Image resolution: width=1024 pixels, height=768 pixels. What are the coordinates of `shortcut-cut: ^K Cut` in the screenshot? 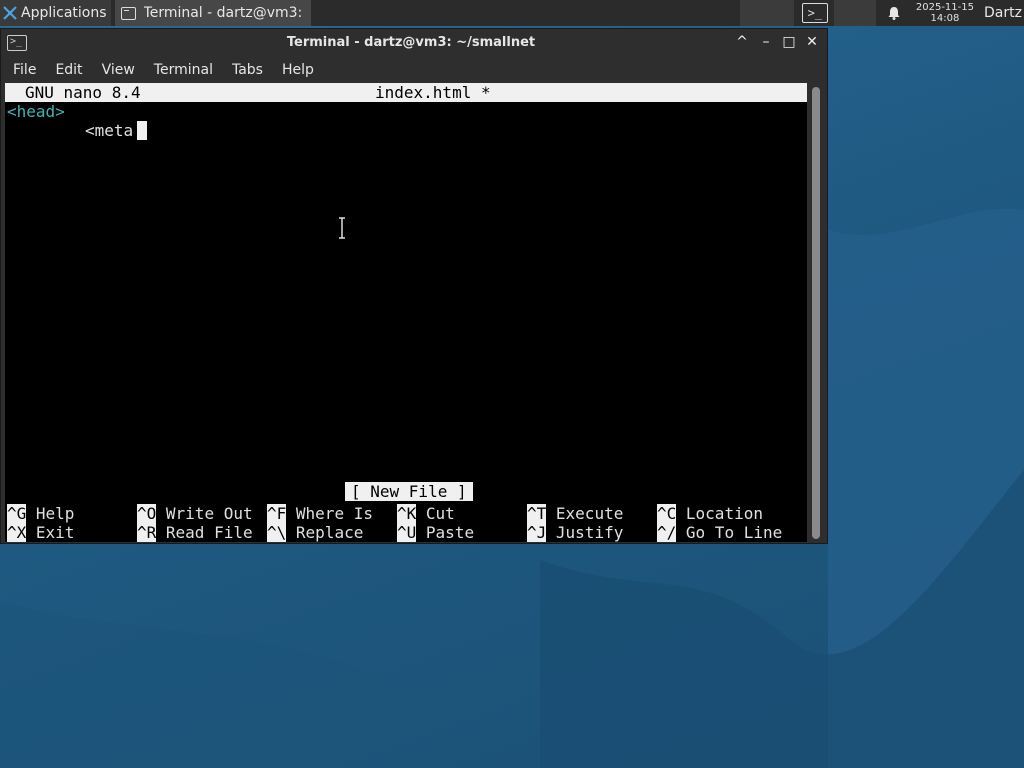 It's located at (426, 513).